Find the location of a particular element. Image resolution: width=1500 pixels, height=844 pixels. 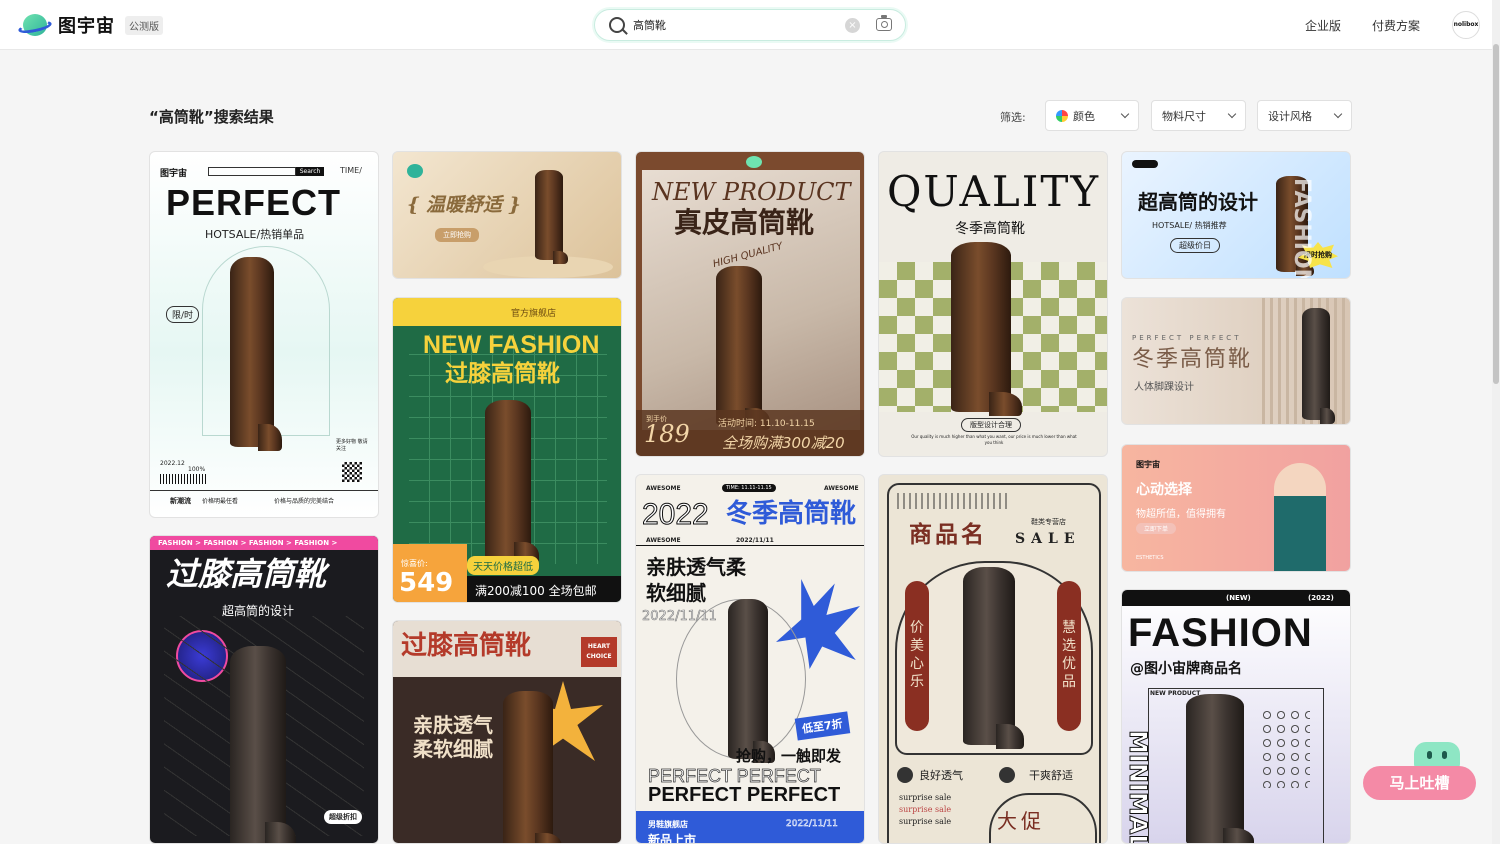

avatar: nolibox is located at coordinates (1466, 25).